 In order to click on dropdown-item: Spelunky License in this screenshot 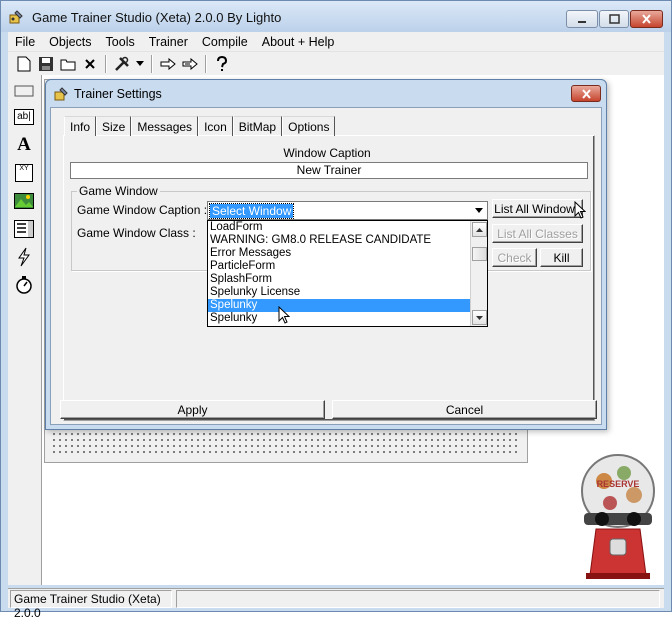, I will do `click(339, 292)`.